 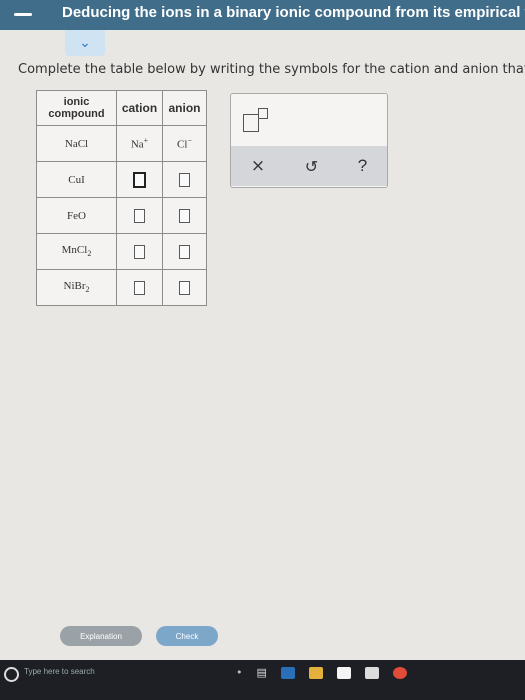 What do you see at coordinates (76, 215) in the screenshot?
I see `compound-cell: FeO` at bounding box center [76, 215].